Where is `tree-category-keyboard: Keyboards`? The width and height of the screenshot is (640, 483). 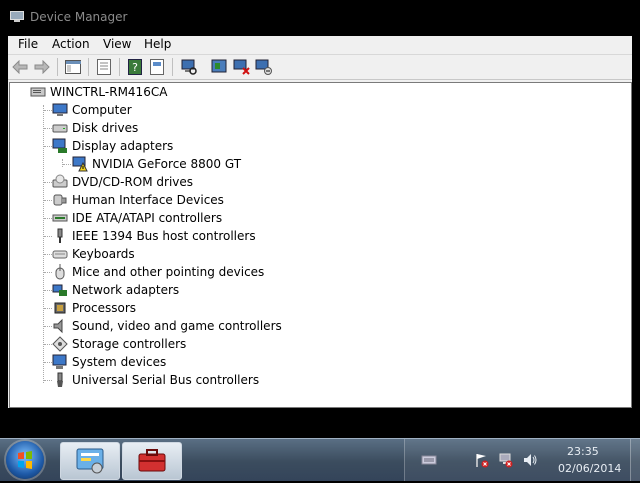
tree-category-keyboard: Keyboards is located at coordinates (93, 254).